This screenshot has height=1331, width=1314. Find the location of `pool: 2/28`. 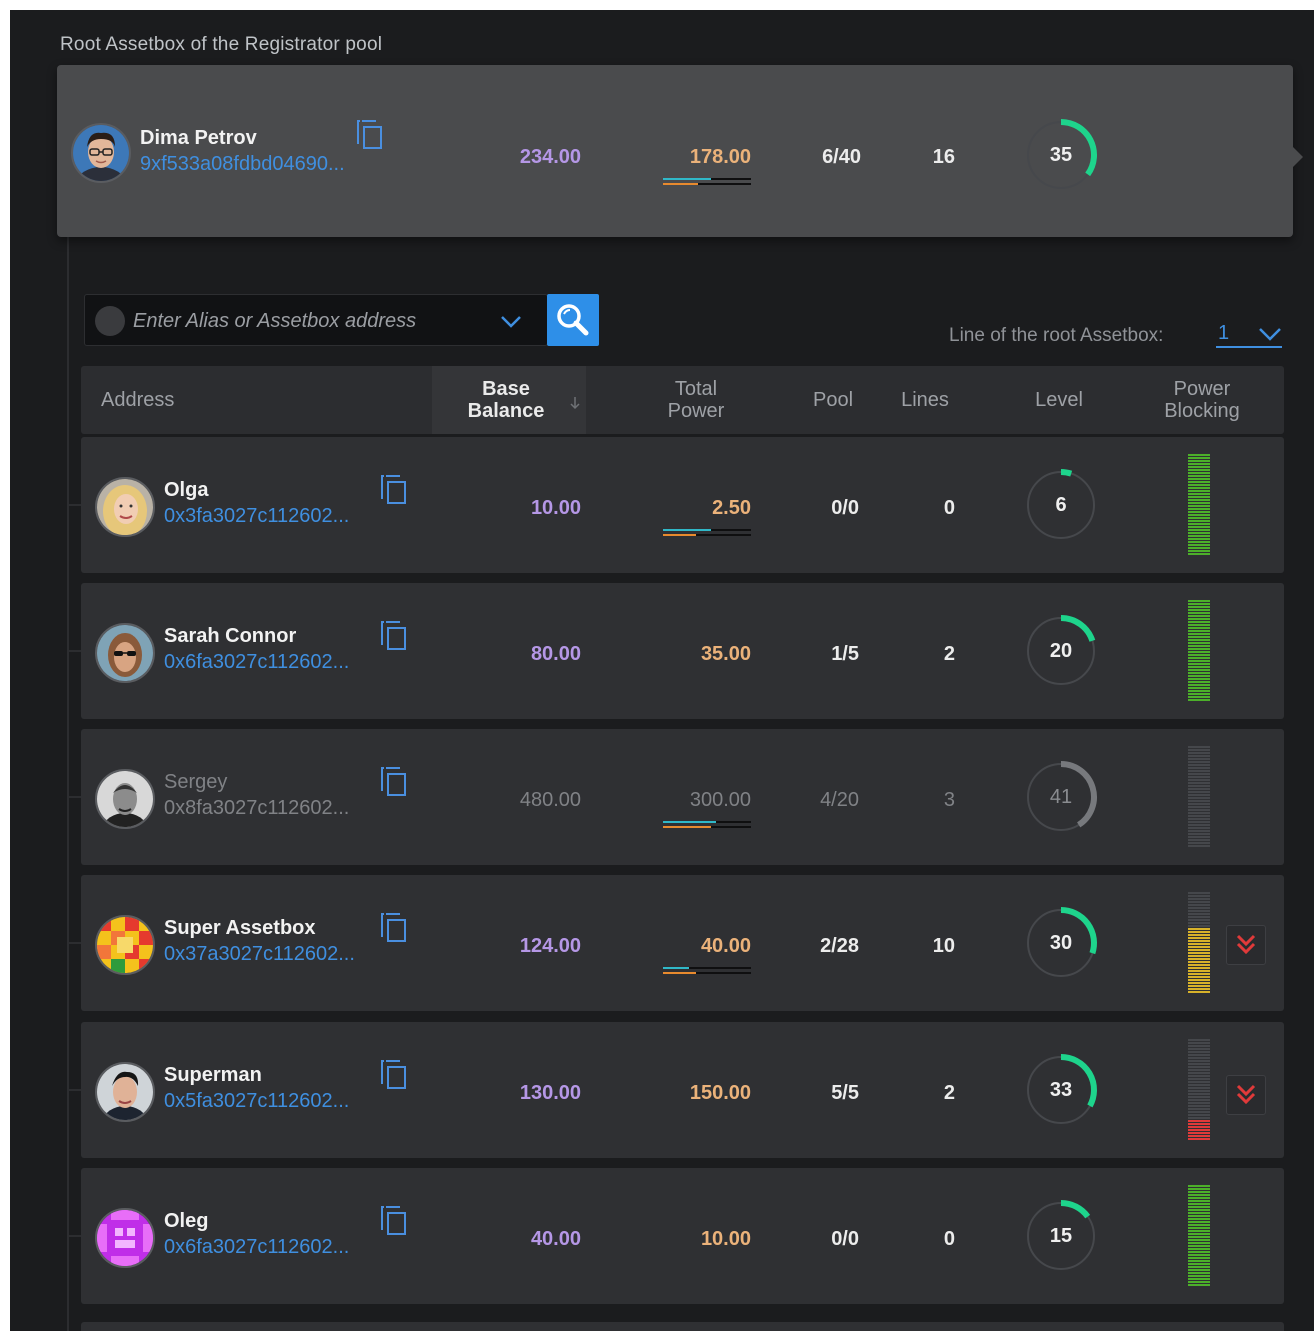

pool: 2/28 is located at coordinates (839, 946).